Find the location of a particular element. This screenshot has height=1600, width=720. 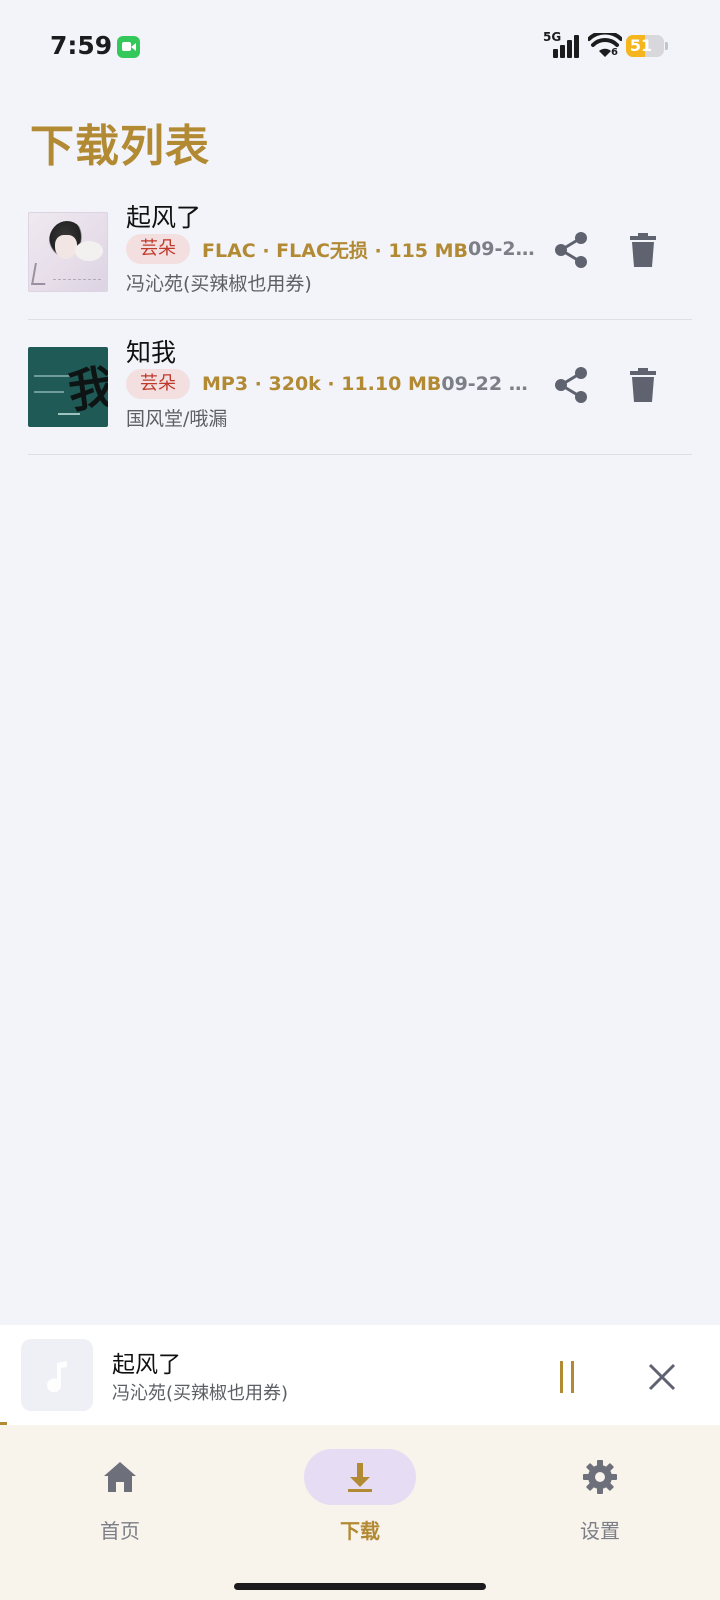

download-icon is located at coordinates (360, 1477).